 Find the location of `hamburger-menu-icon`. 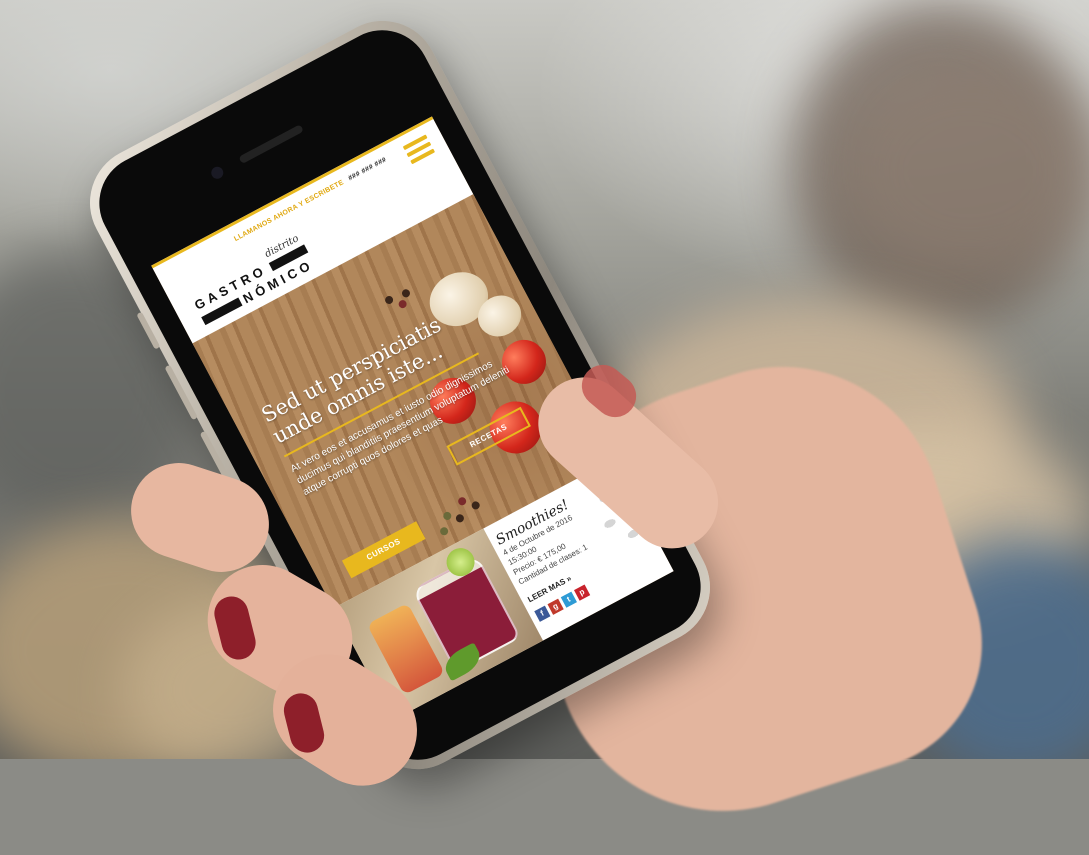

hamburger-menu-icon is located at coordinates (419, 149).